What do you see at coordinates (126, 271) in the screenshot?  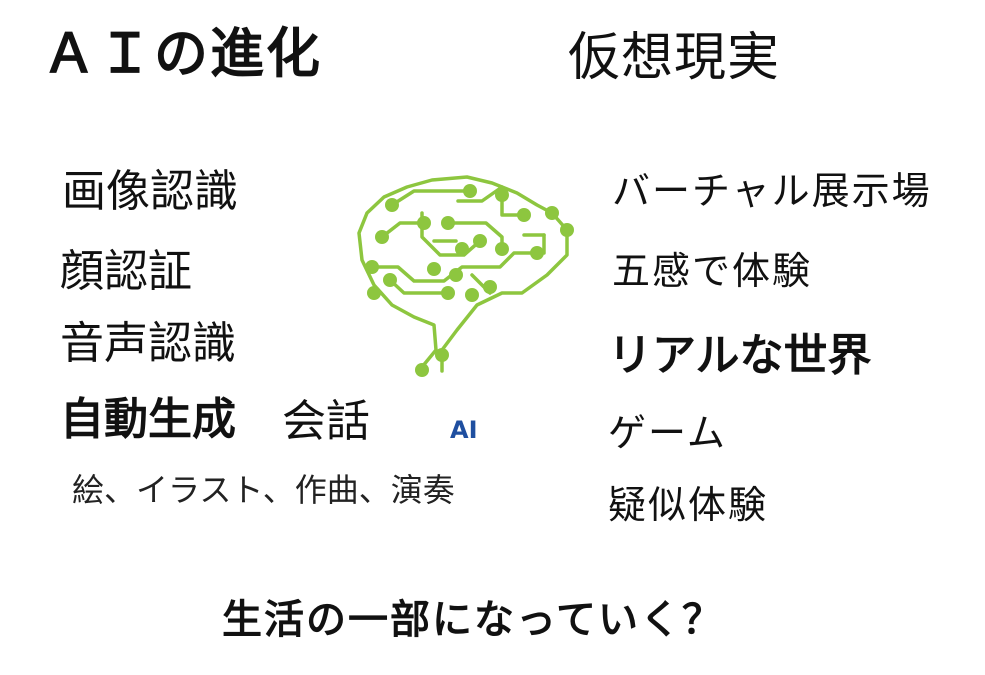 I see `item-face-recognition: 顔認証` at bounding box center [126, 271].